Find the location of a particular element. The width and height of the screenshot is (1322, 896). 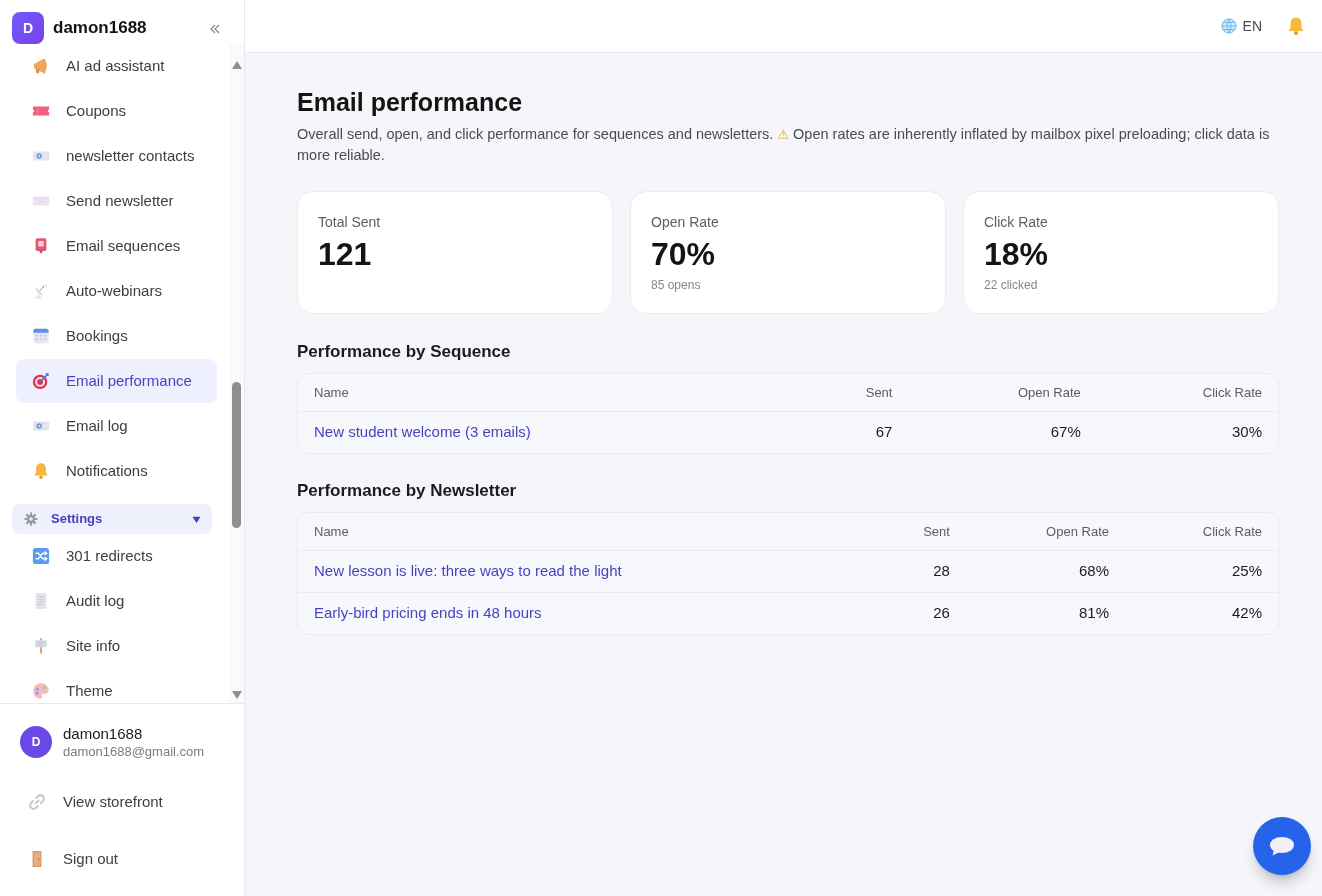

collapse-button is located at coordinates (215, 29).